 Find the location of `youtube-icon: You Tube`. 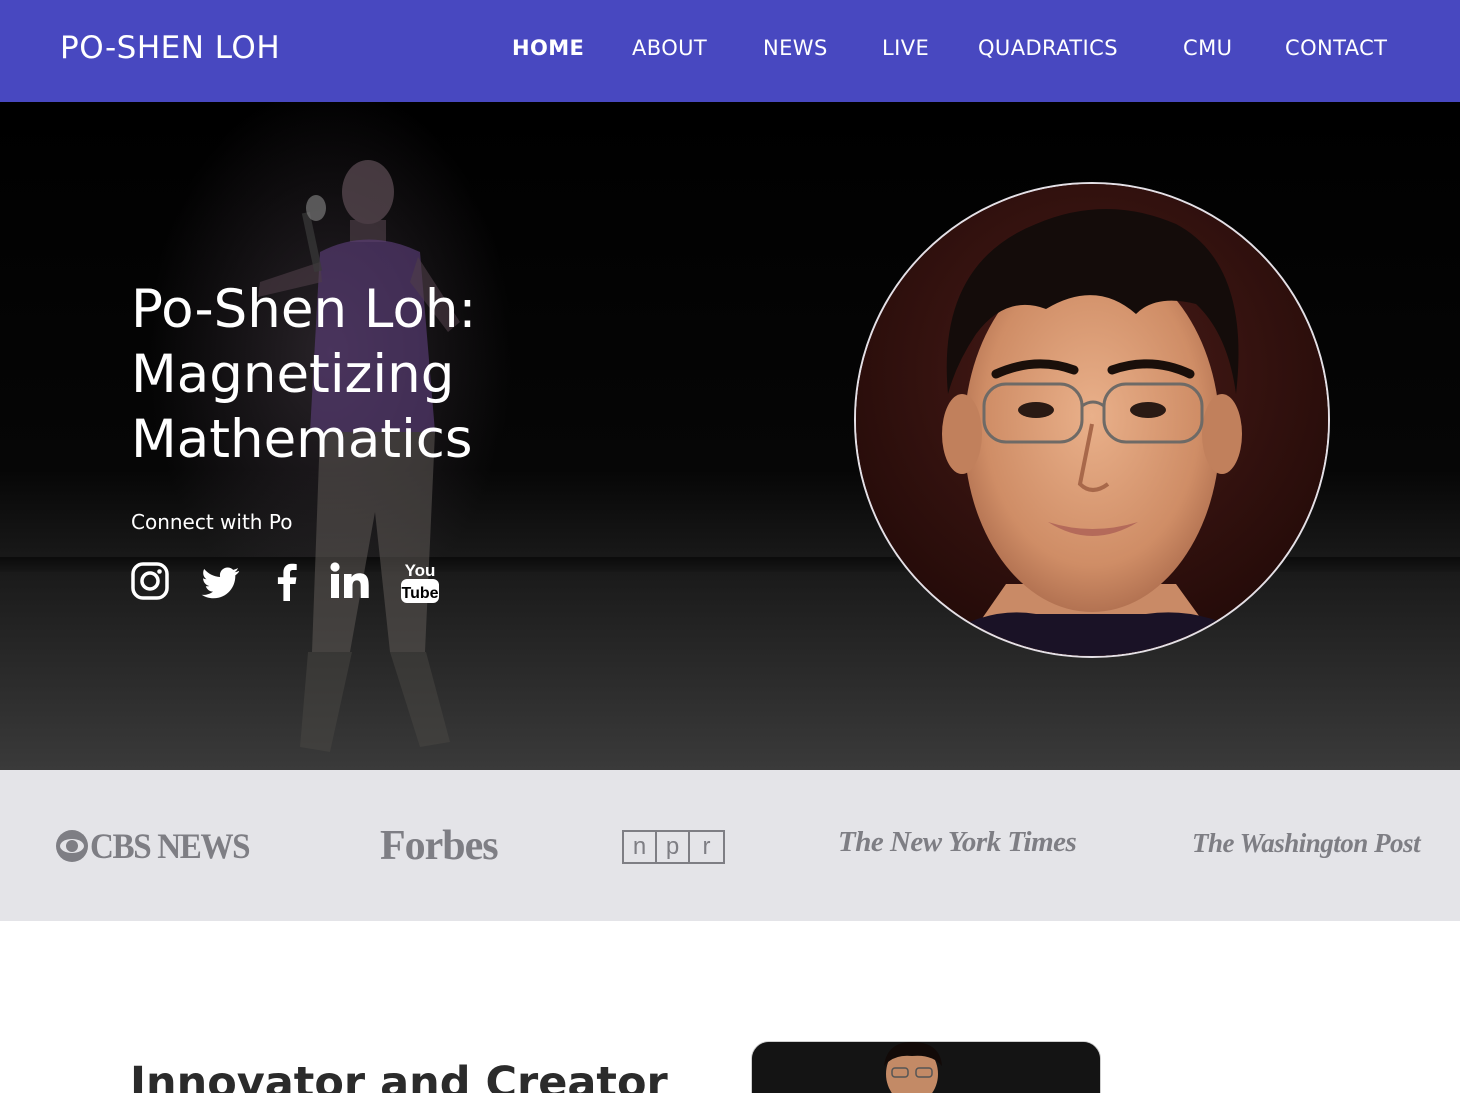

youtube-icon: You Tube is located at coordinates (420, 581).